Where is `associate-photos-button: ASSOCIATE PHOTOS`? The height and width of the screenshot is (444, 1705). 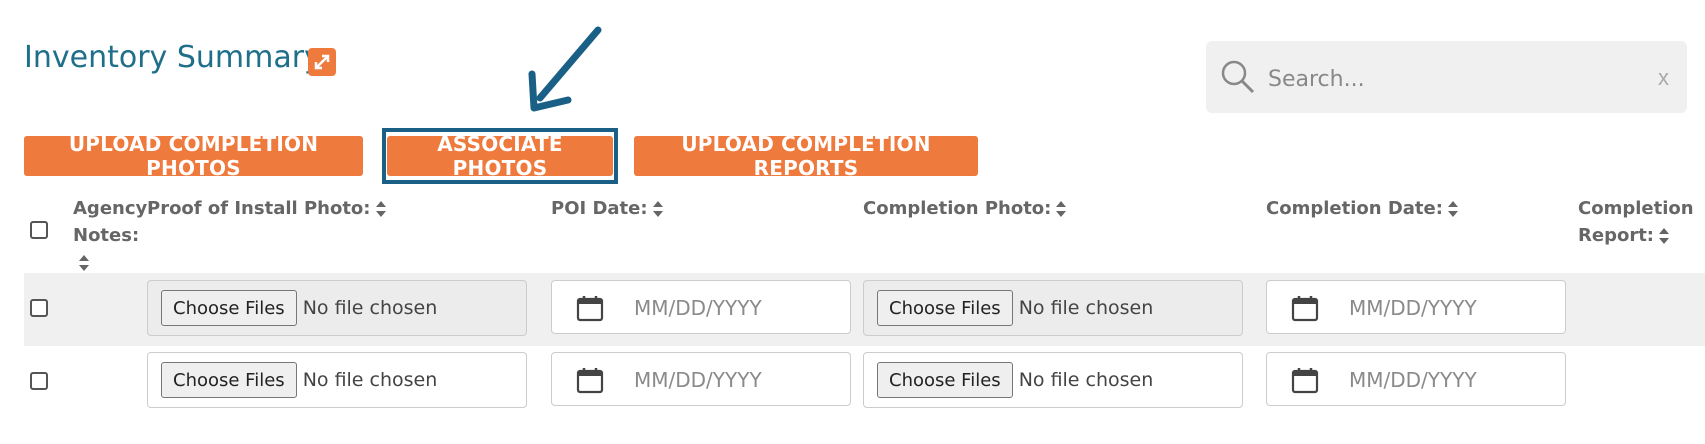 associate-photos-button: ASSOCIATE PHOTOS is located at coordinates (500, 156).